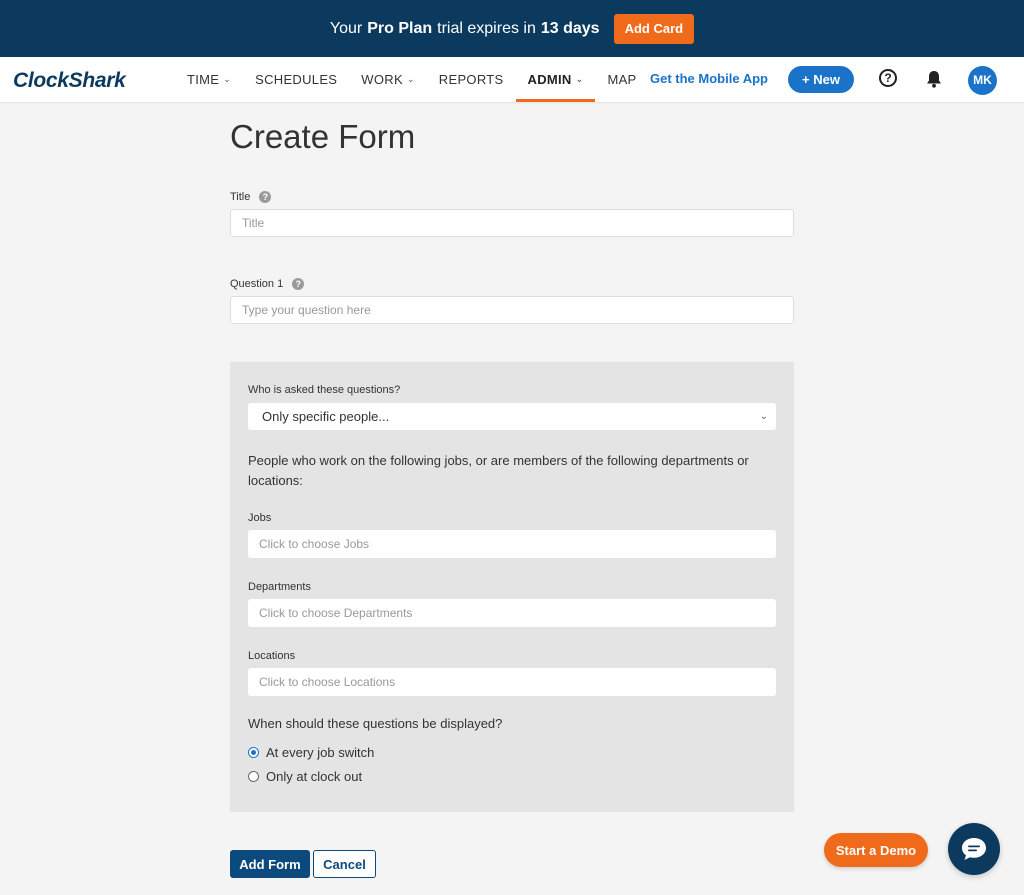  I want to click on question-label: Question 1 ?, so click(267, 284).